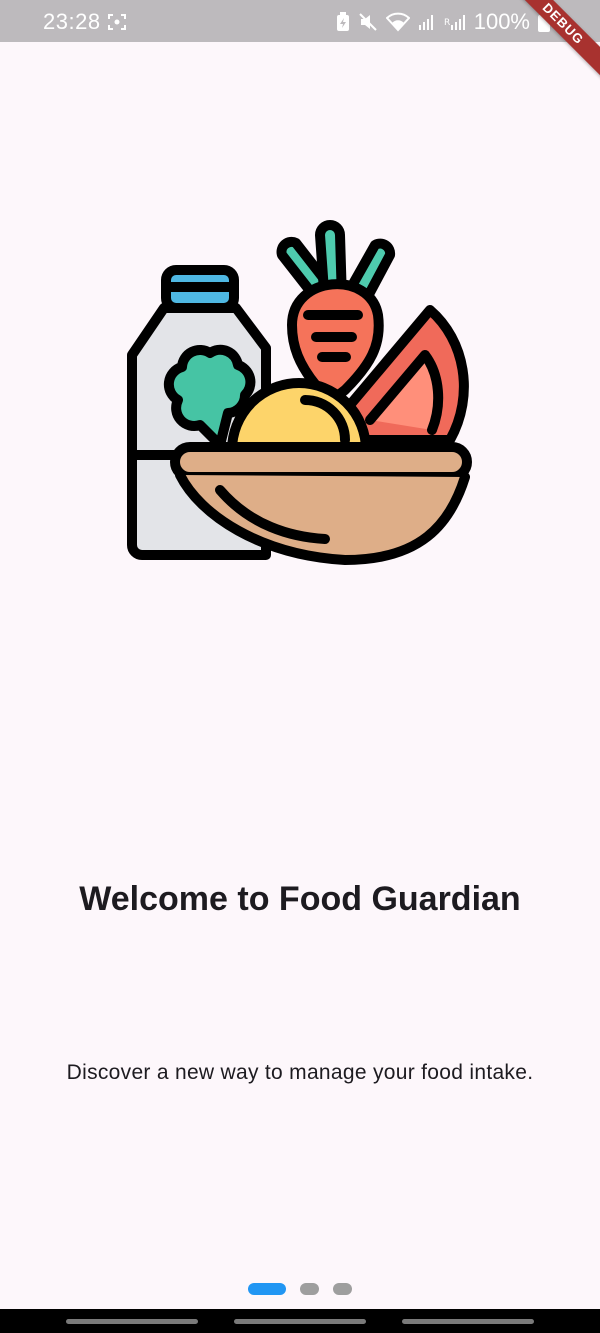 This screenshot has height=1333, width=600. What do you see at coordinates (447, 23) in the screenshot?
I see `svg-text: R` at bounding box center [447, 23].